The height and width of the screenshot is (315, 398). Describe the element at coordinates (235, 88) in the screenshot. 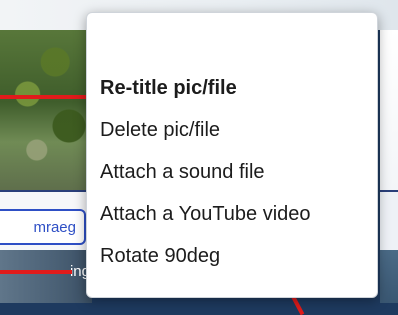

I see `menu-item-retitle: Re-title pic/file` at that location.